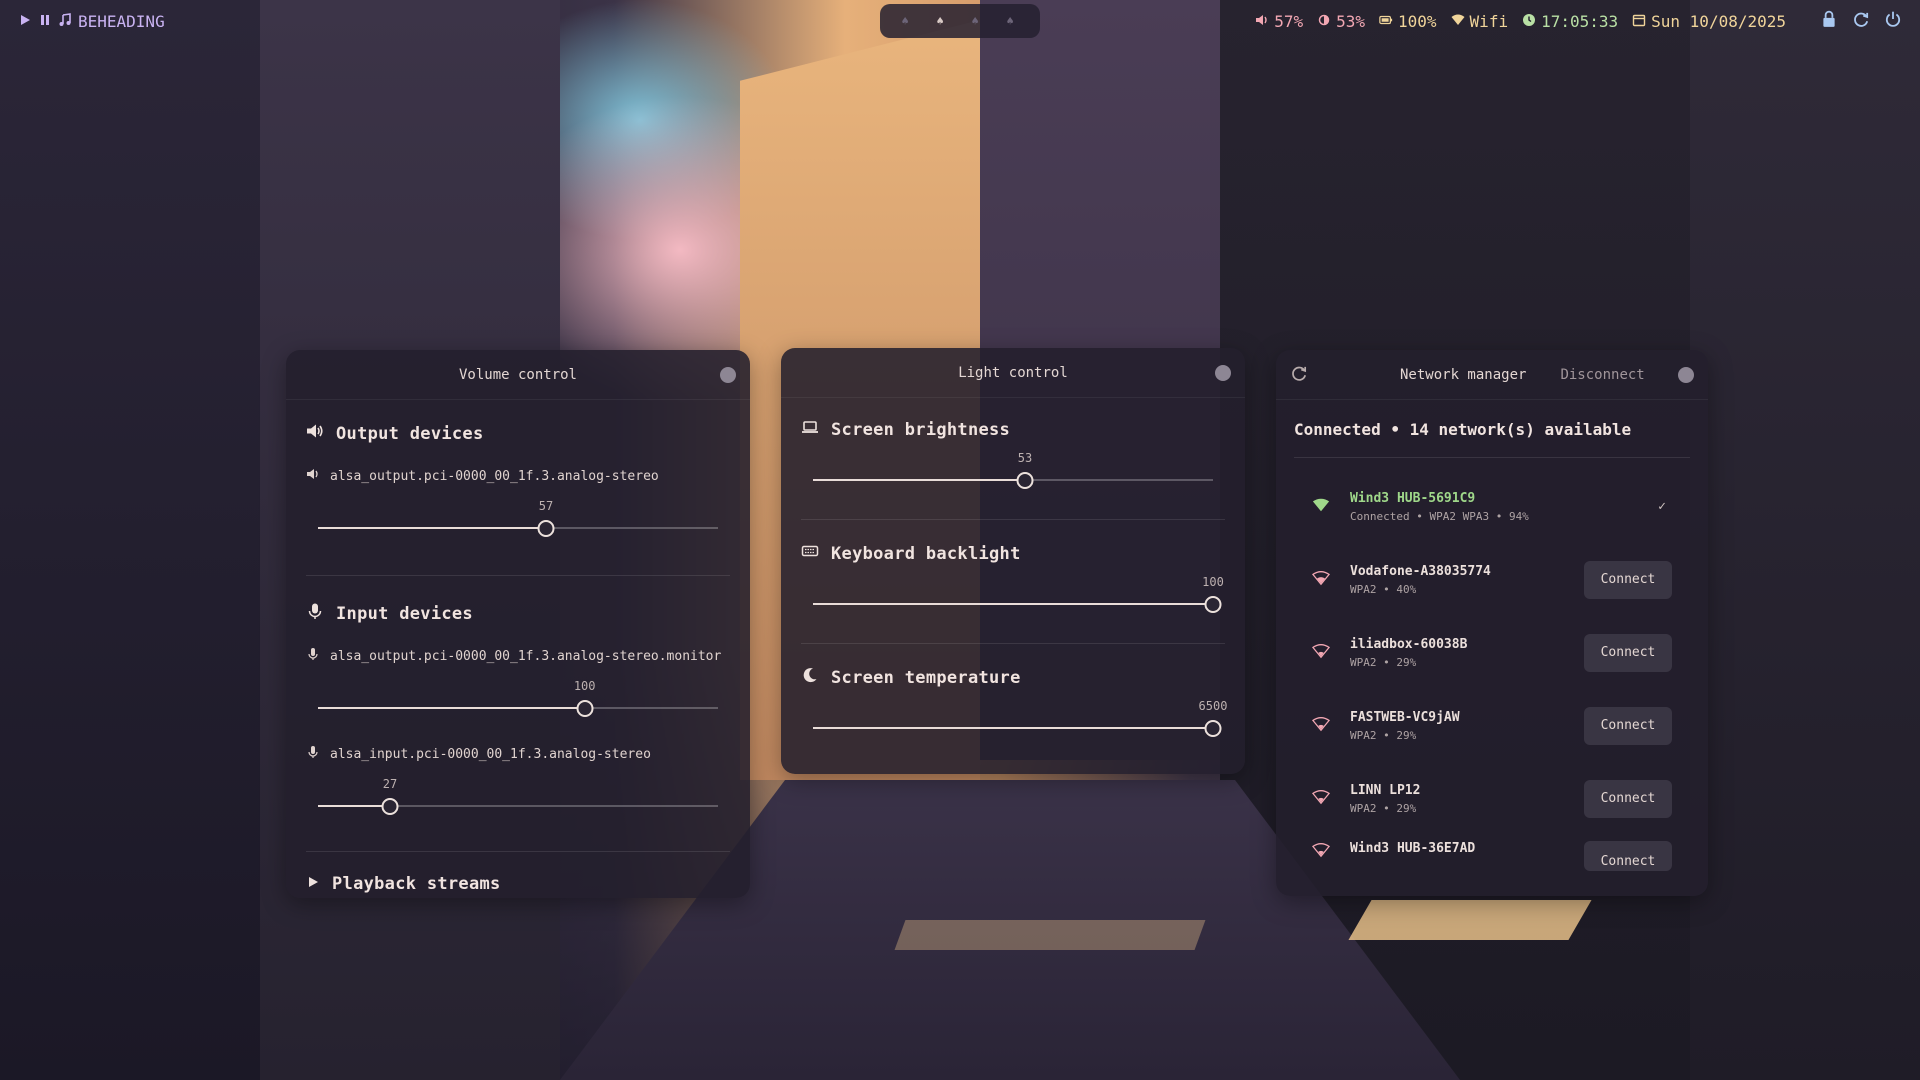  I want to click on light-panel-title: Light control, so click(1013, 372).